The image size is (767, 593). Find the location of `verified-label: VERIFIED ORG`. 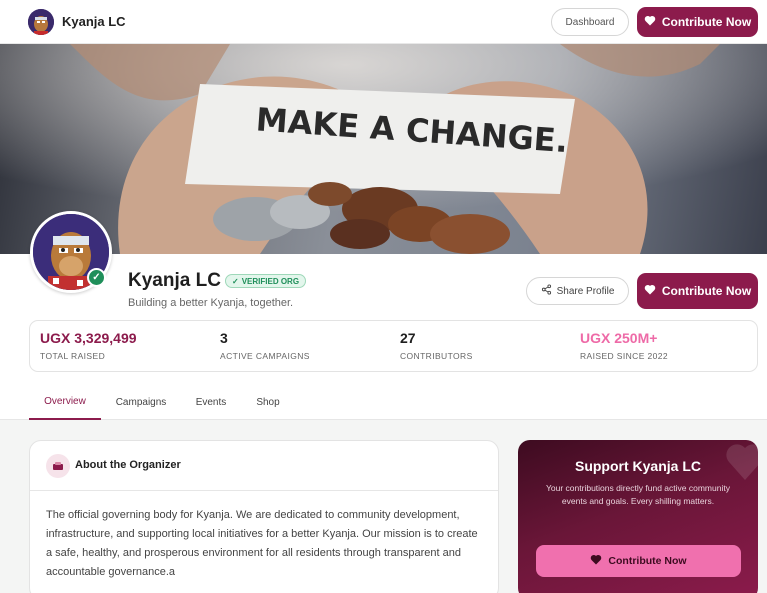

verified-label: VERIFIED ORG is located at coordinates (270, 281).